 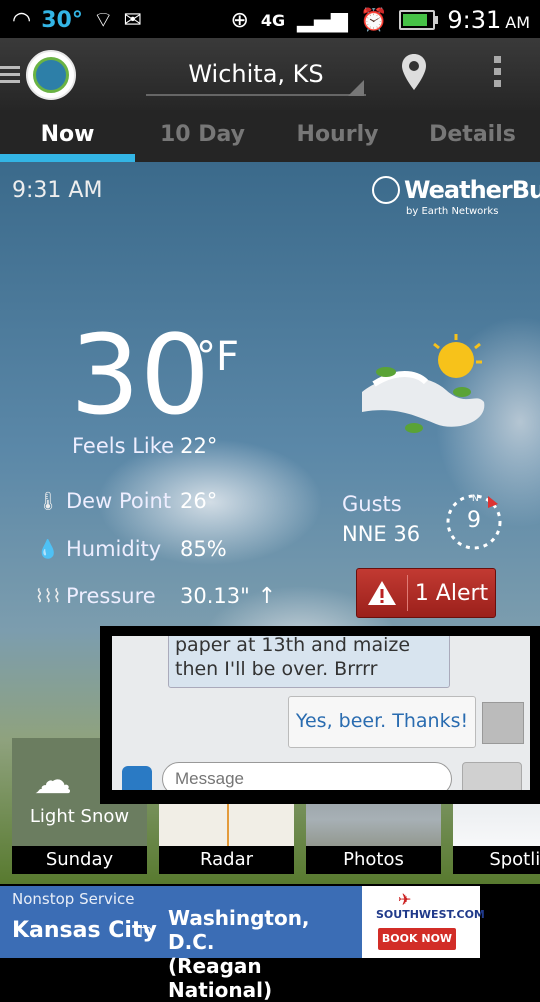 I want to click on tab-details: Details, so click(x=472, y=136).